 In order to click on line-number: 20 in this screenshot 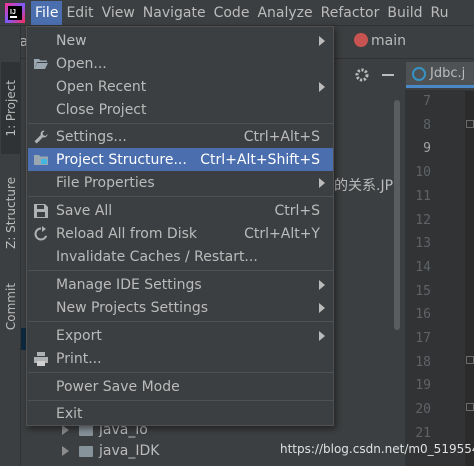, I will do `click(423, 410)`.